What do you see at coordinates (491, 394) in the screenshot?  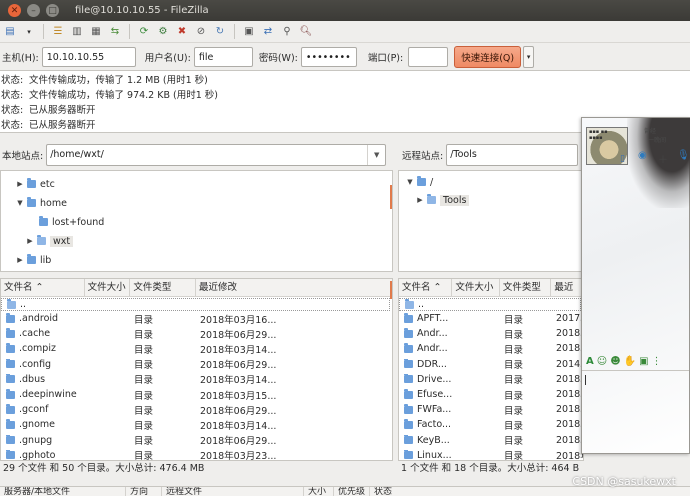 I see `table-row: Efuse... 目录 20185` at bounding box center [491, 394].